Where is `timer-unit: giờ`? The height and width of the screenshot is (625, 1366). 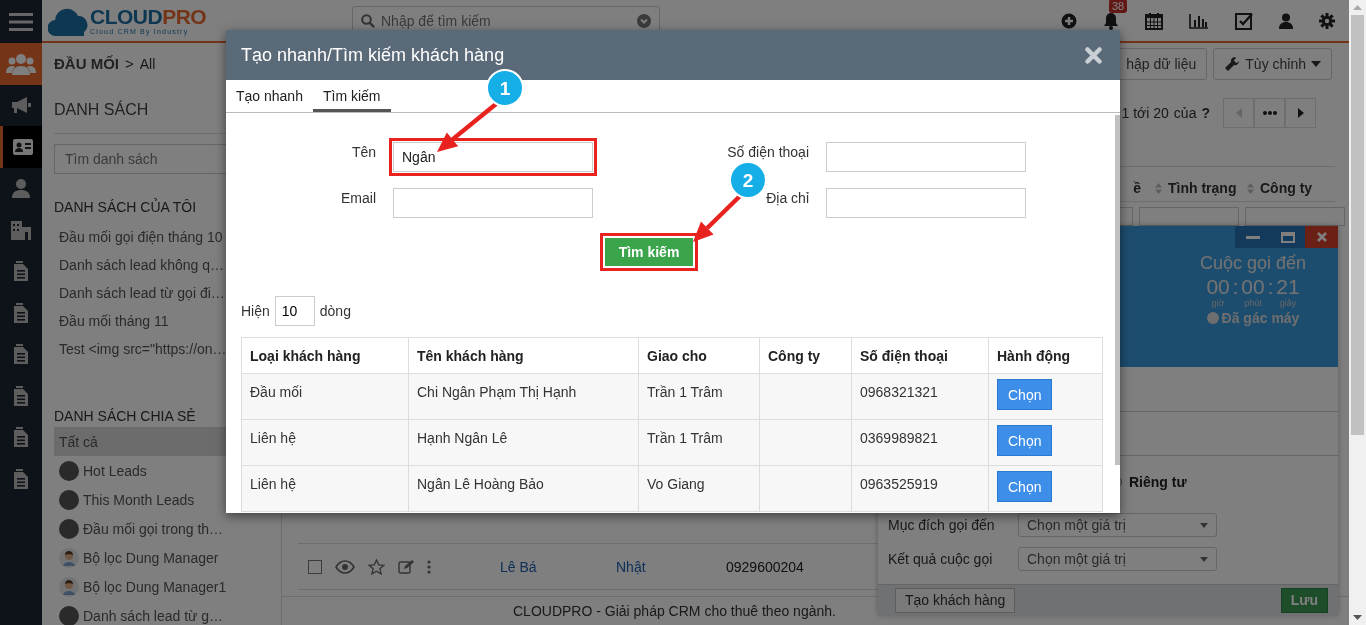
timer-unit: giờ is located at coordinates (1218, 303).